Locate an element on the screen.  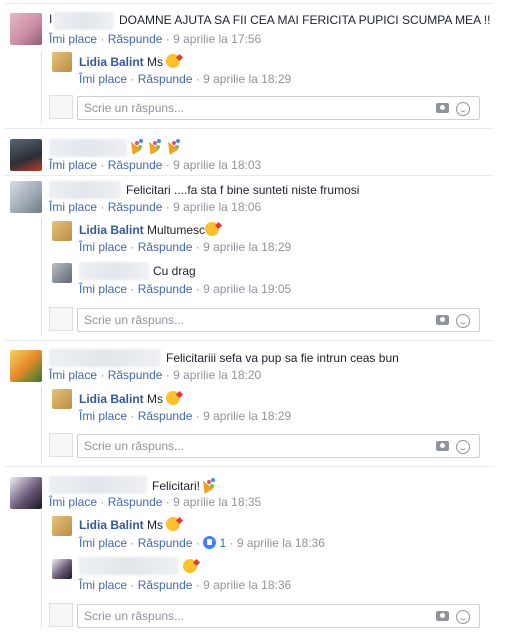
reply-thread-line is located at coordinates (41, 276).